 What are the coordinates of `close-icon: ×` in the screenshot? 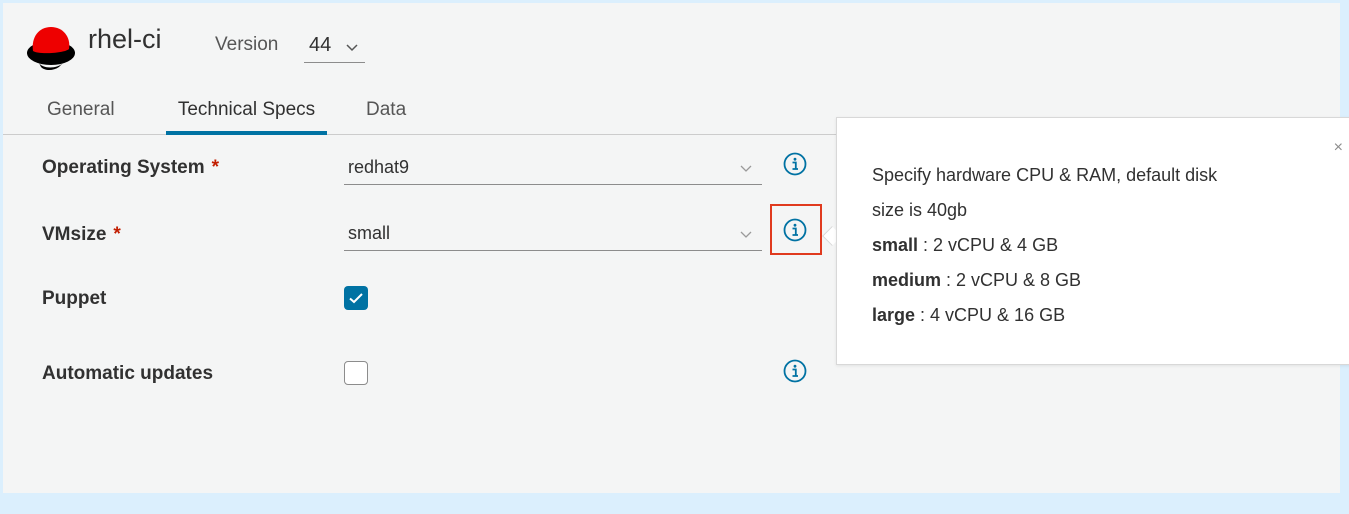 It's located at (1338, 147).